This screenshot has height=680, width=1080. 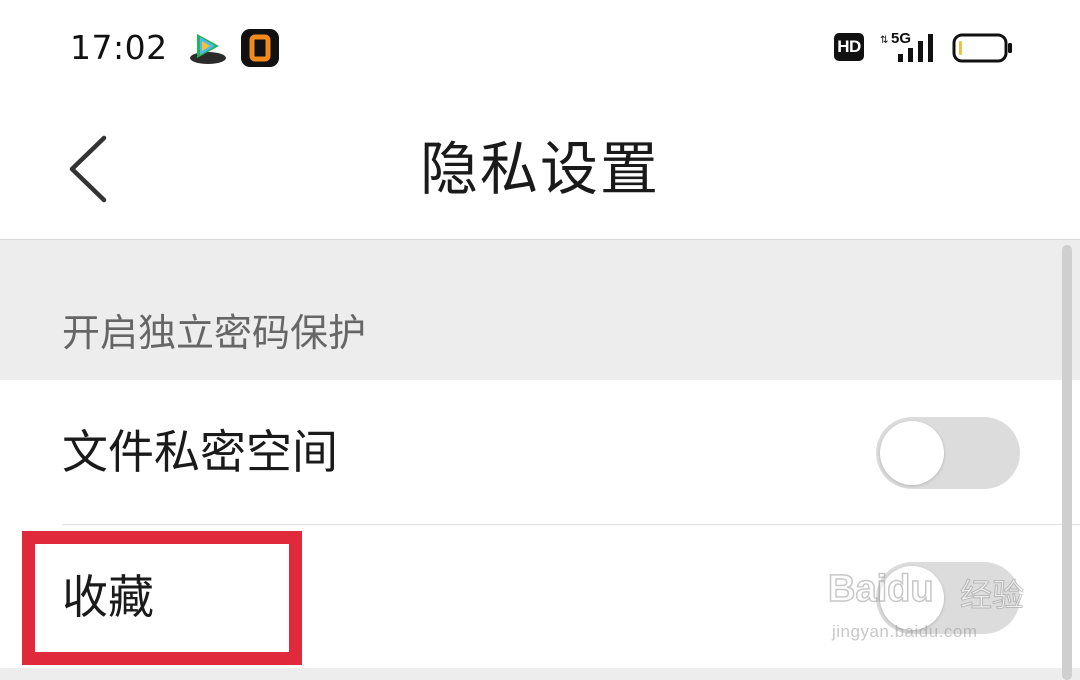 I want to click on bottom-section-band, so click(x=540, y=674).